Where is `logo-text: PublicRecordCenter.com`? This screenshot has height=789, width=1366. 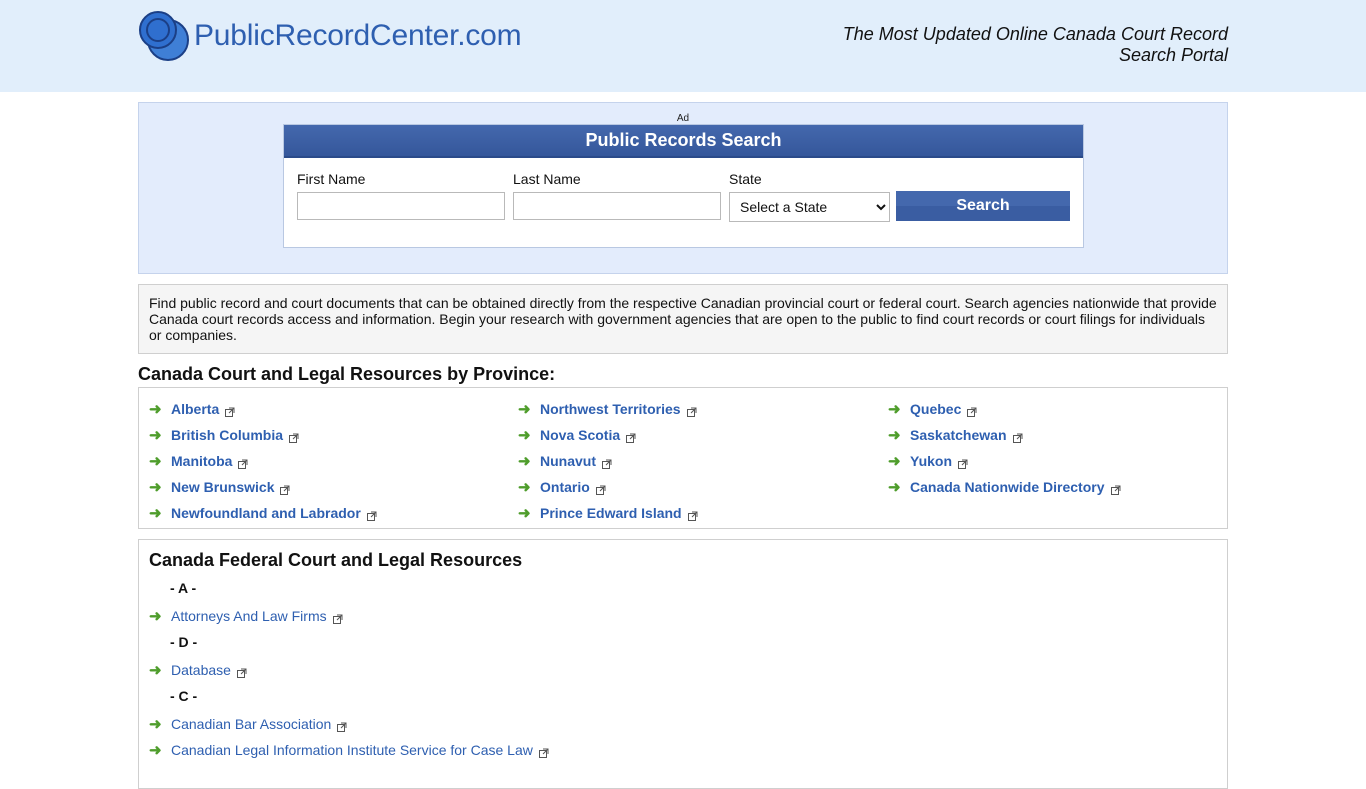 logo-text: PublicRecordCenter.com is located at coordinates (358, 35).